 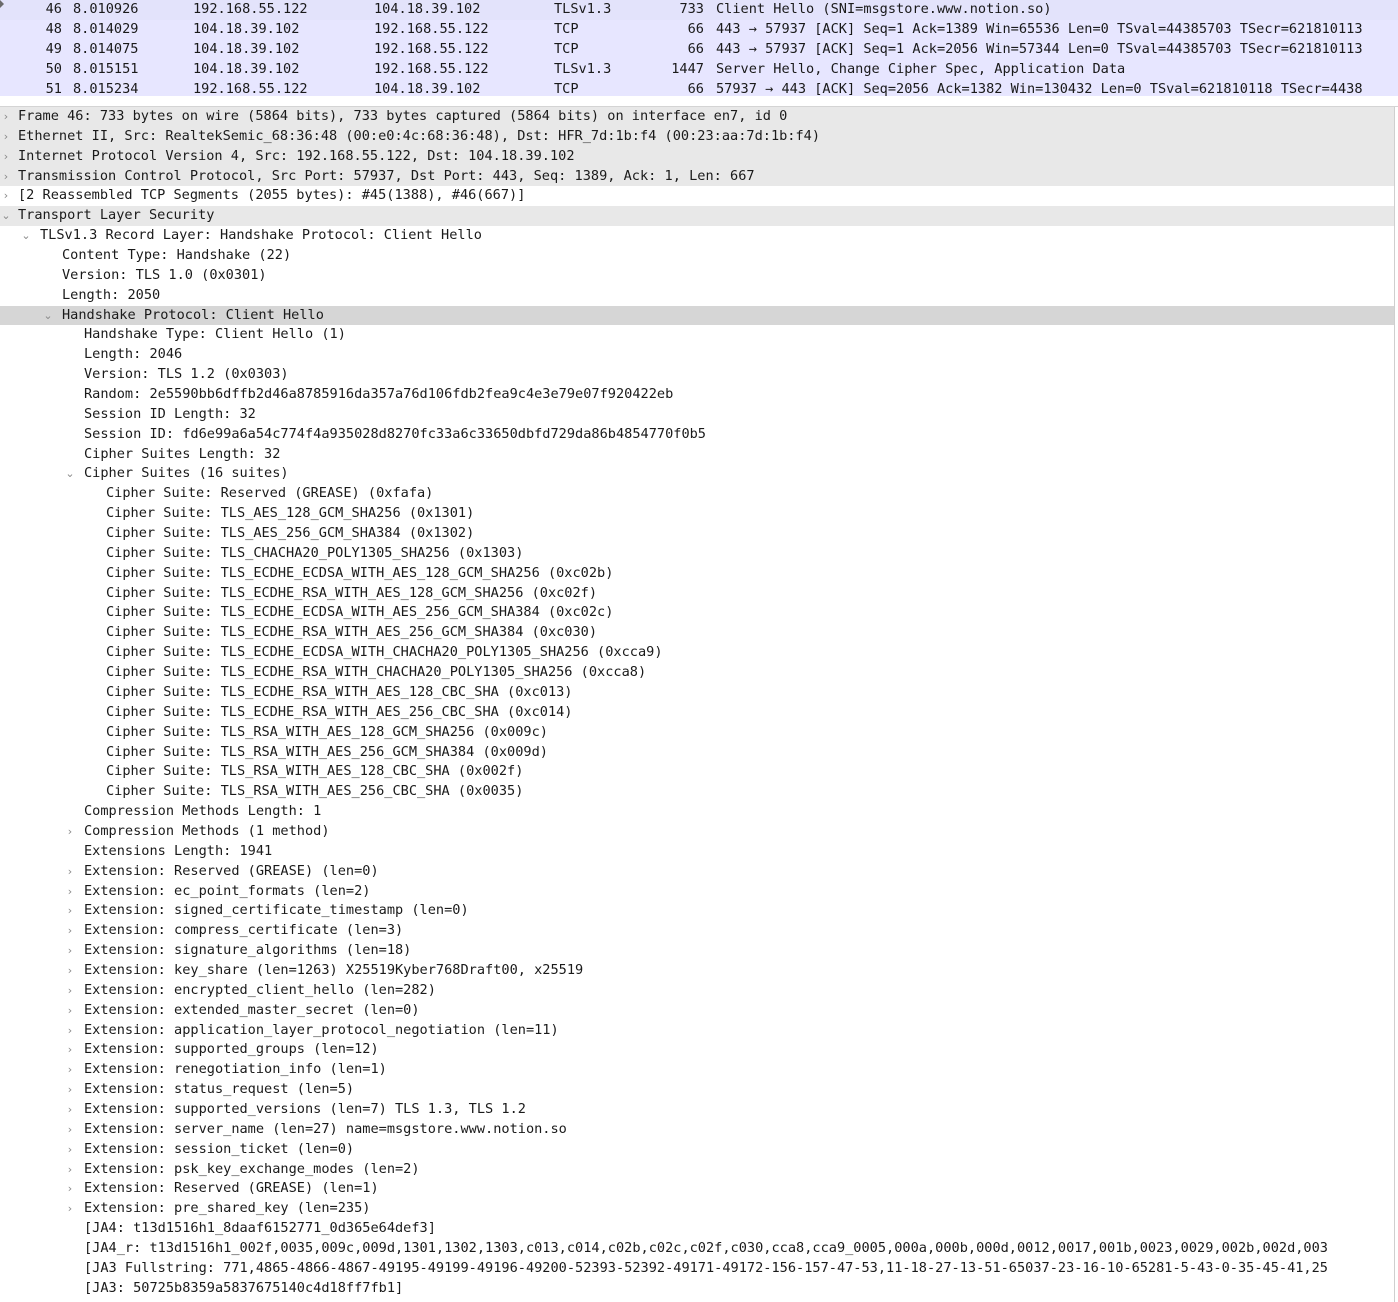 What do you see at coordinates (697, 494) in the screenshot?
I see `tree-row: Cipher Suite: Reserved (GREASE) (0xfafa)` at bounding box center [697, 494].